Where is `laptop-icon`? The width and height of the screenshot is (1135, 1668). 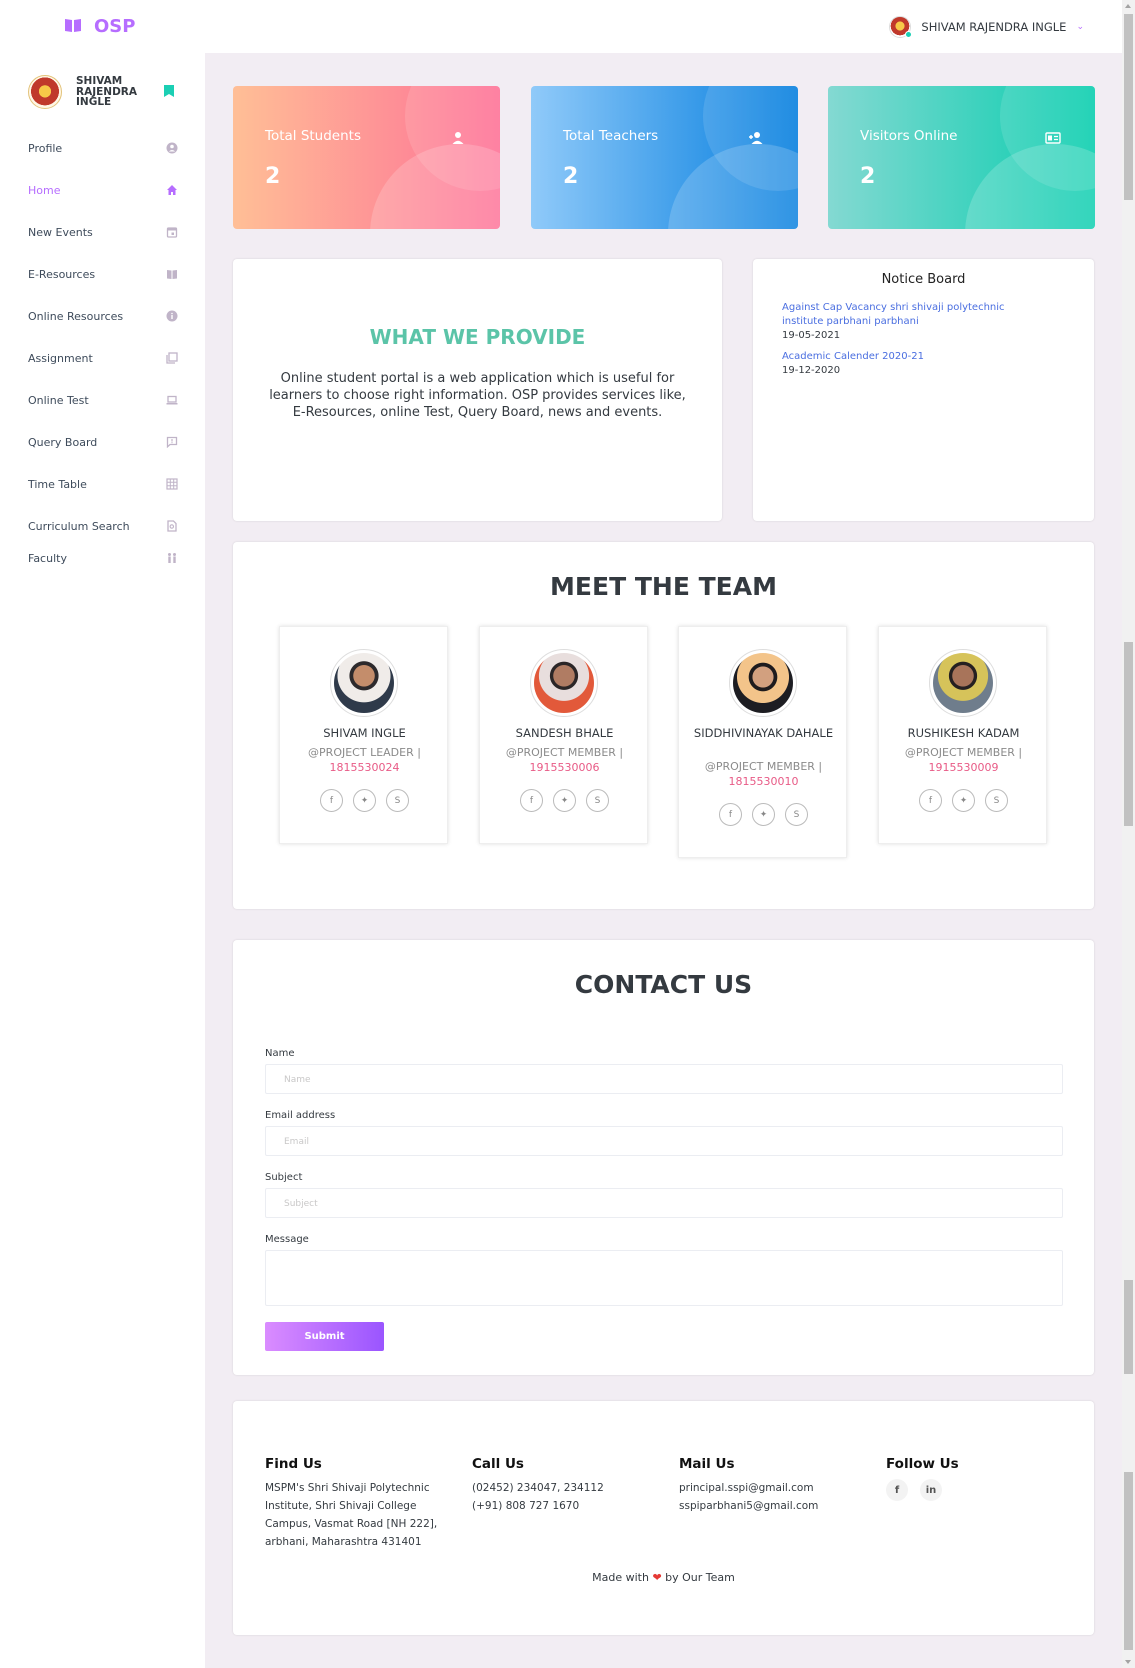
laptop-icon is located at coordinates (172, 400).